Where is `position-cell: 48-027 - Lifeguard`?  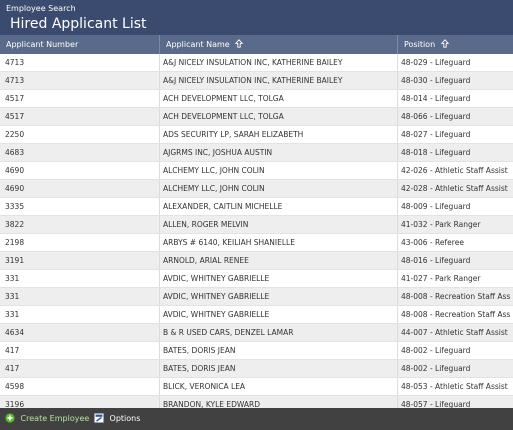
position-cell: 48-027 - Lifeguard is located at coordinates (436, 134).